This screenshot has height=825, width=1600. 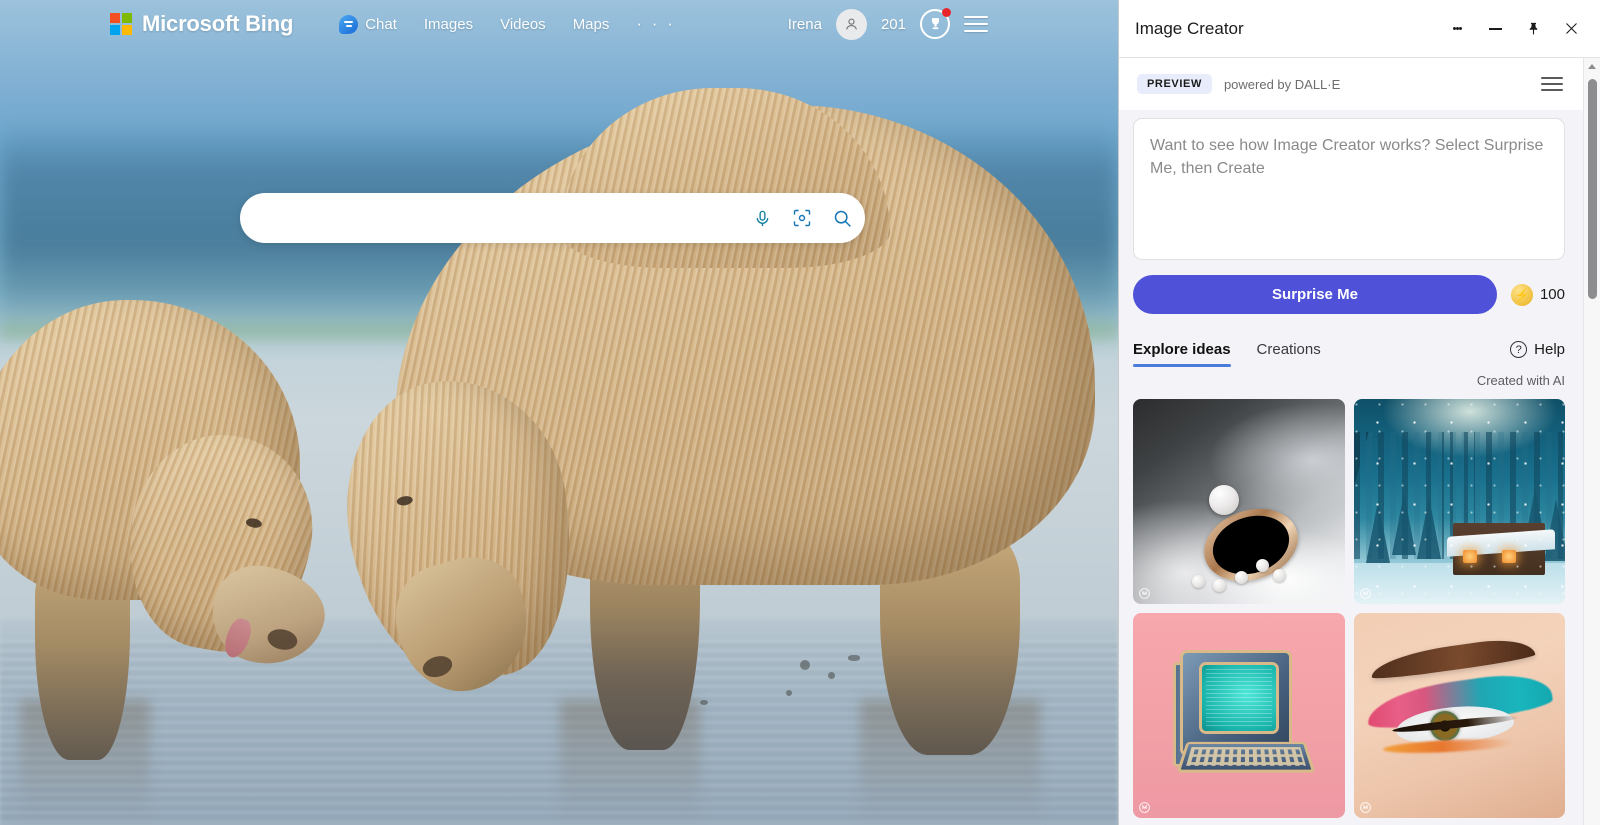 What do you see at coordinates (1459, 715) in the screenshot?
I see `thumb-eye-makeup` at bounding box center [1459, 715].